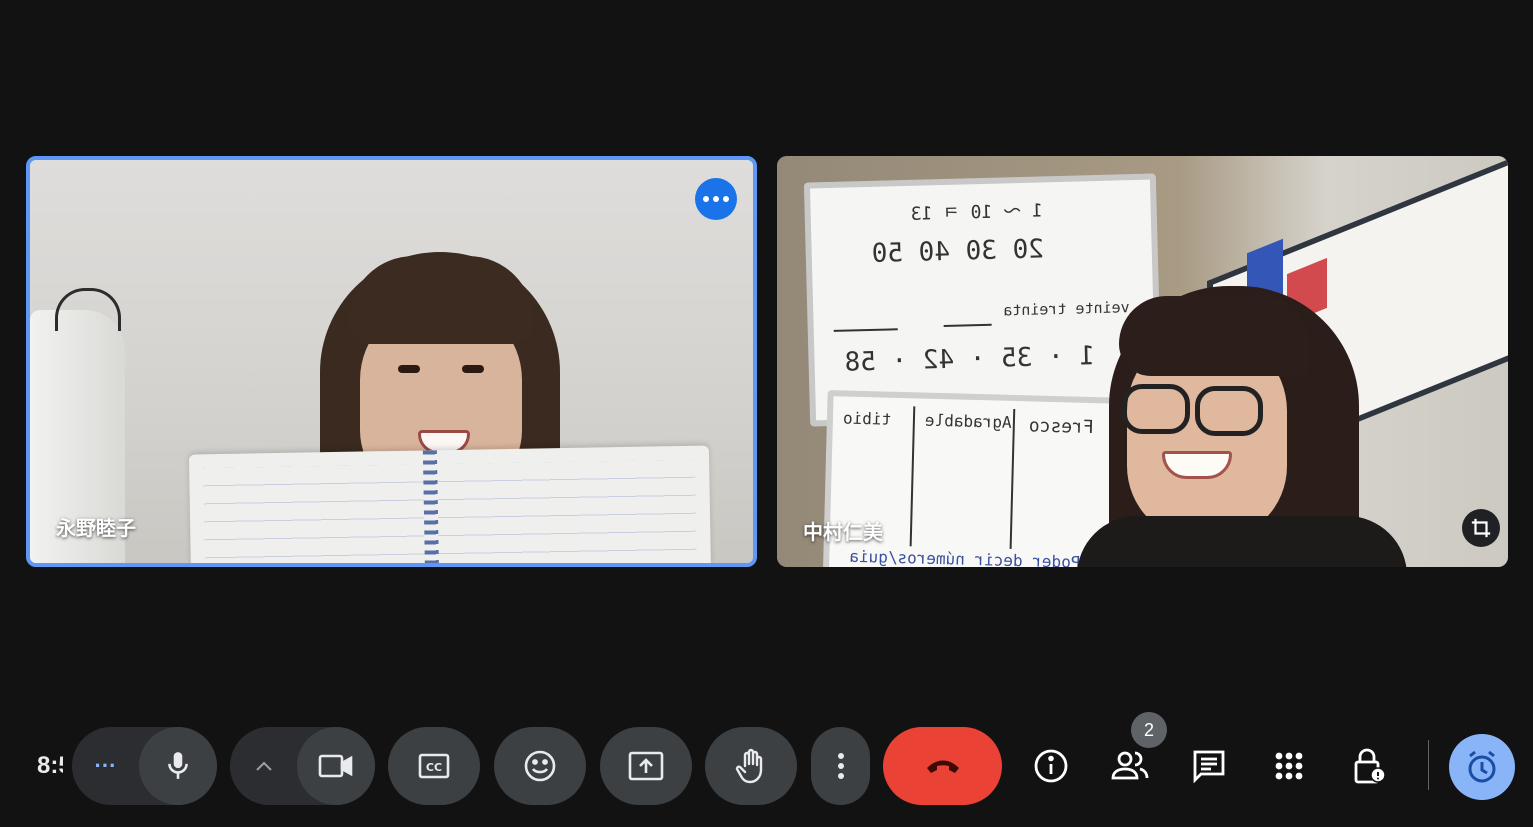 The image size is (1533, 827). I want to click on audio-control-group: ···, so click(144, 766).